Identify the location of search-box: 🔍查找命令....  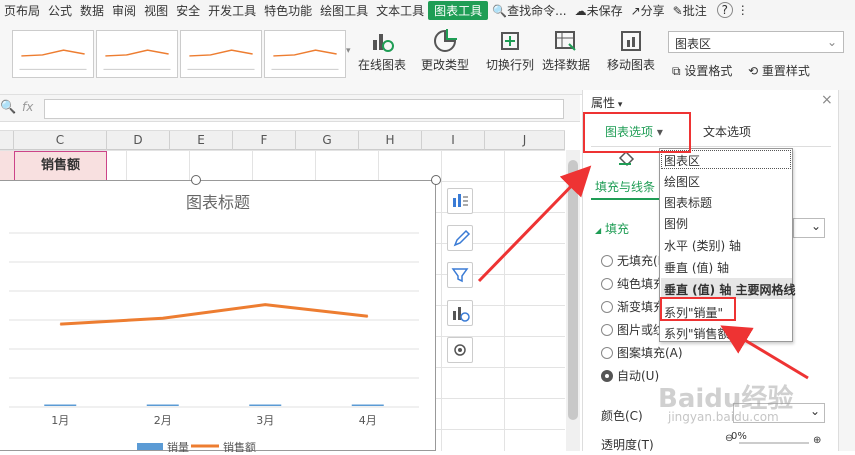
(529, 10).